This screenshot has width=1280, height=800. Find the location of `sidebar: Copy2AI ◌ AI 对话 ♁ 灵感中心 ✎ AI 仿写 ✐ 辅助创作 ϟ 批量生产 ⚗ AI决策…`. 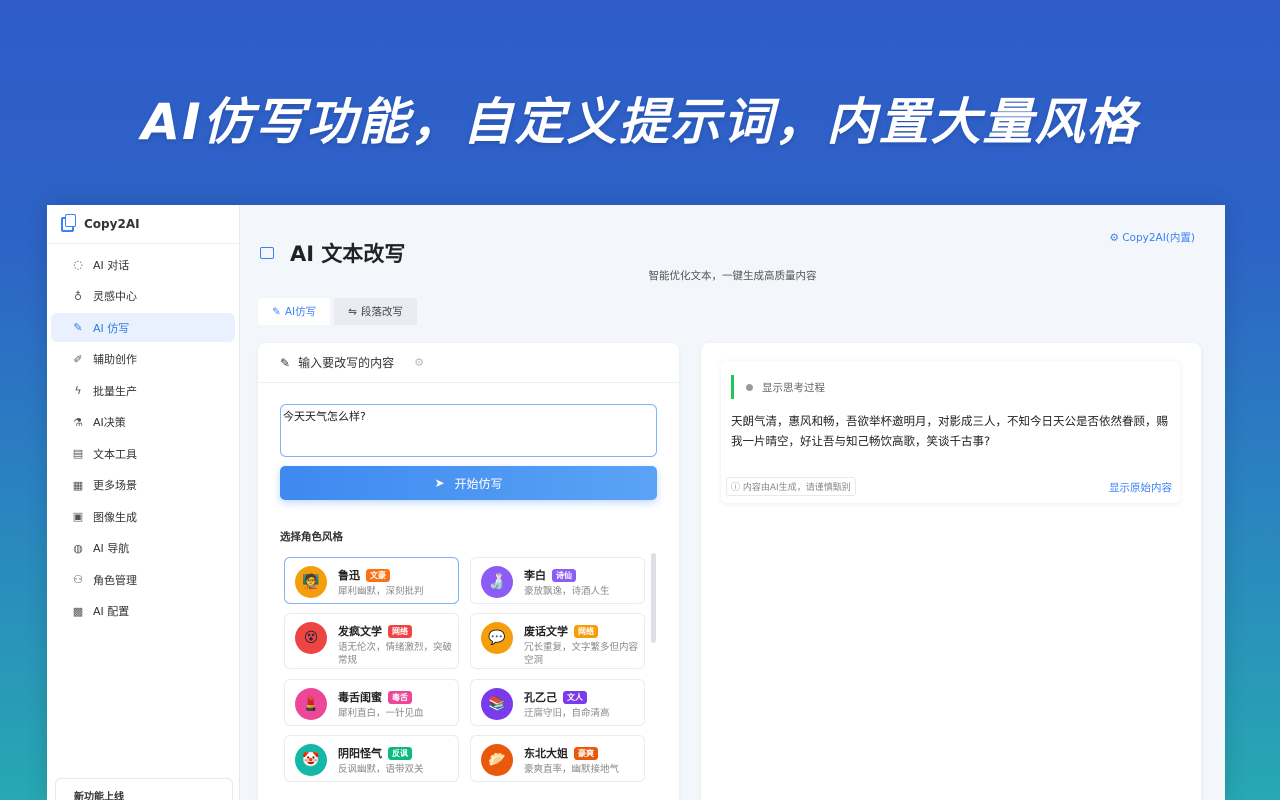

sidebar: Copy2AI ◌ AI 对话 ♁ 灵感中心 ✎ AI 仿写 ✐ 辅助创作 ϟ 批量生产 ⚗ AI决策… is located at coordinates (143, 502).